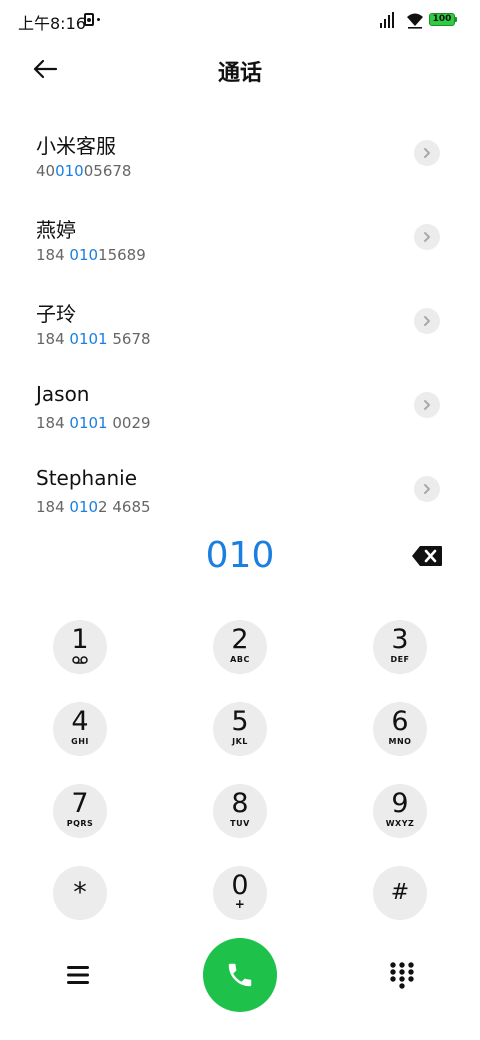  I want to click on notification-icon, so click(89, 19).